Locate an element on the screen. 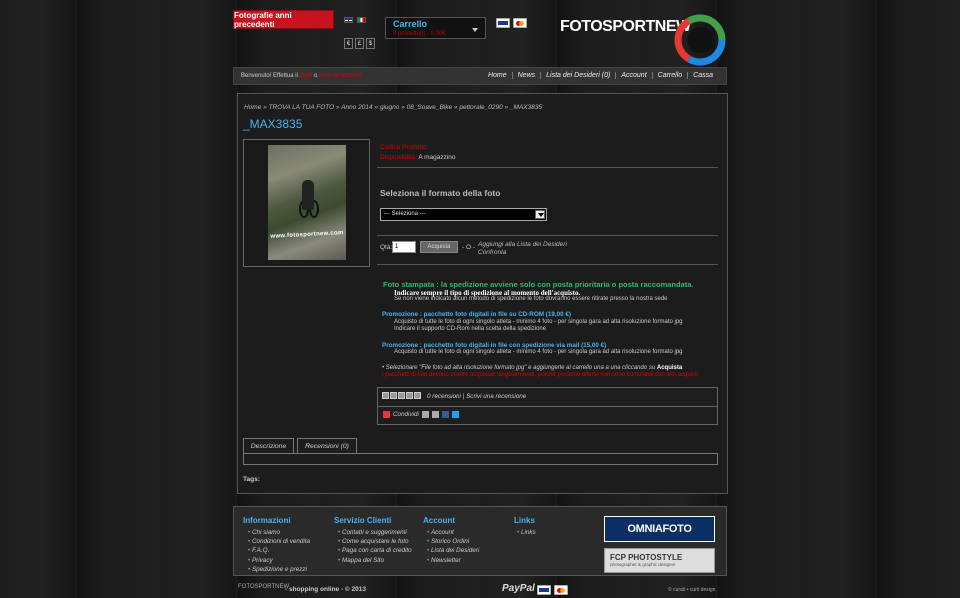 The width and height of the screenshot is (960, 598). footer-link: Links is located at coordinates (526, 532).